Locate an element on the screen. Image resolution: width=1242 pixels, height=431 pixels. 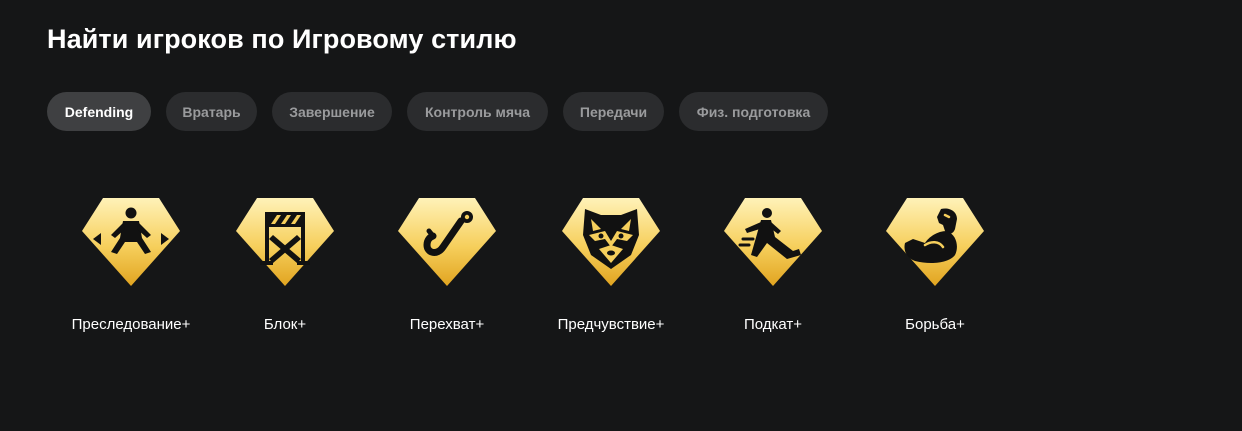
playstyle-card-anticipate: Предчувствие+ is located at coordinates (611, 264).